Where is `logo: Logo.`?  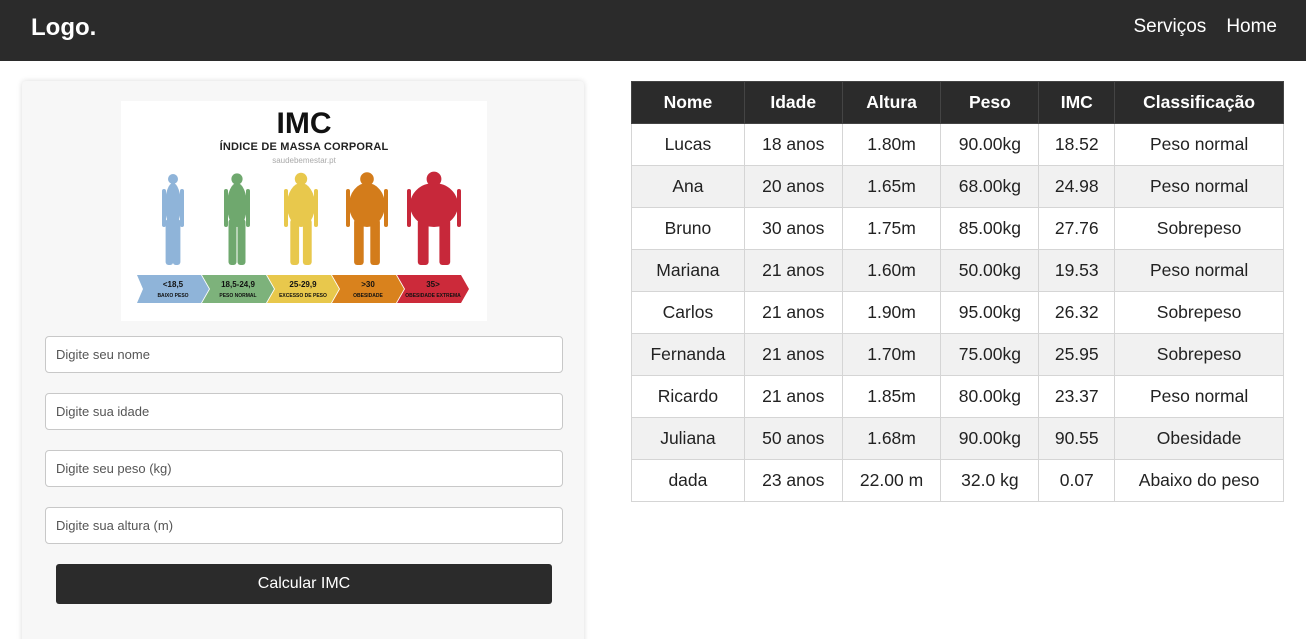
logo: Logo. is located at coordinates (63, 28).